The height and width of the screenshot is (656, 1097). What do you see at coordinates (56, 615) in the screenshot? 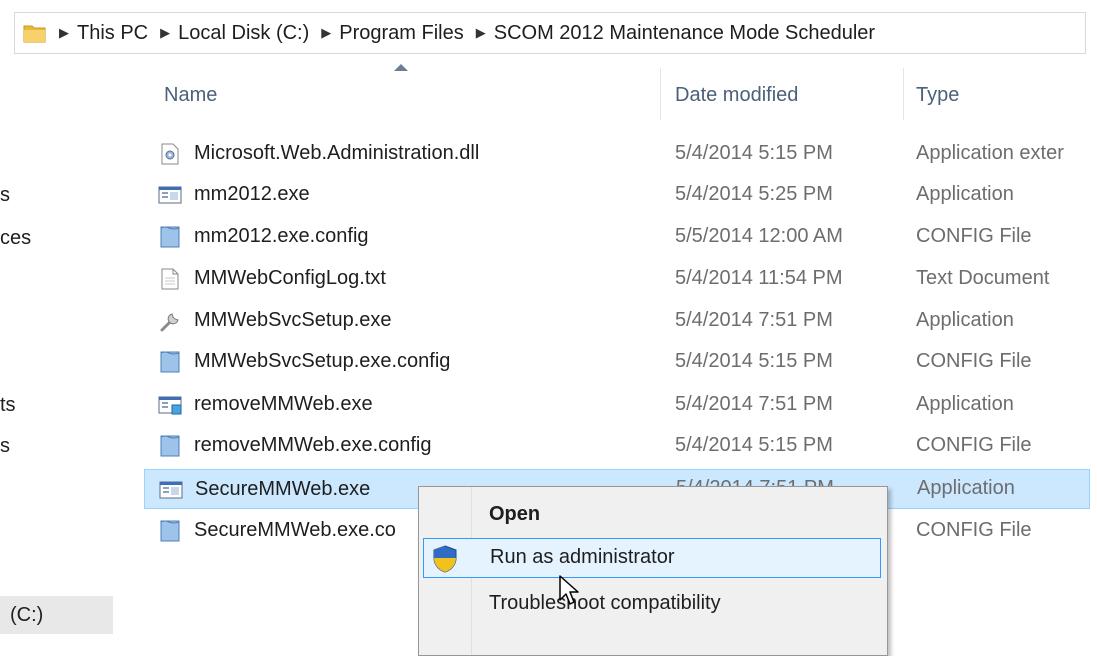
I see `nav-item-local-disk: (C:)` at bounding box center [56, 615].